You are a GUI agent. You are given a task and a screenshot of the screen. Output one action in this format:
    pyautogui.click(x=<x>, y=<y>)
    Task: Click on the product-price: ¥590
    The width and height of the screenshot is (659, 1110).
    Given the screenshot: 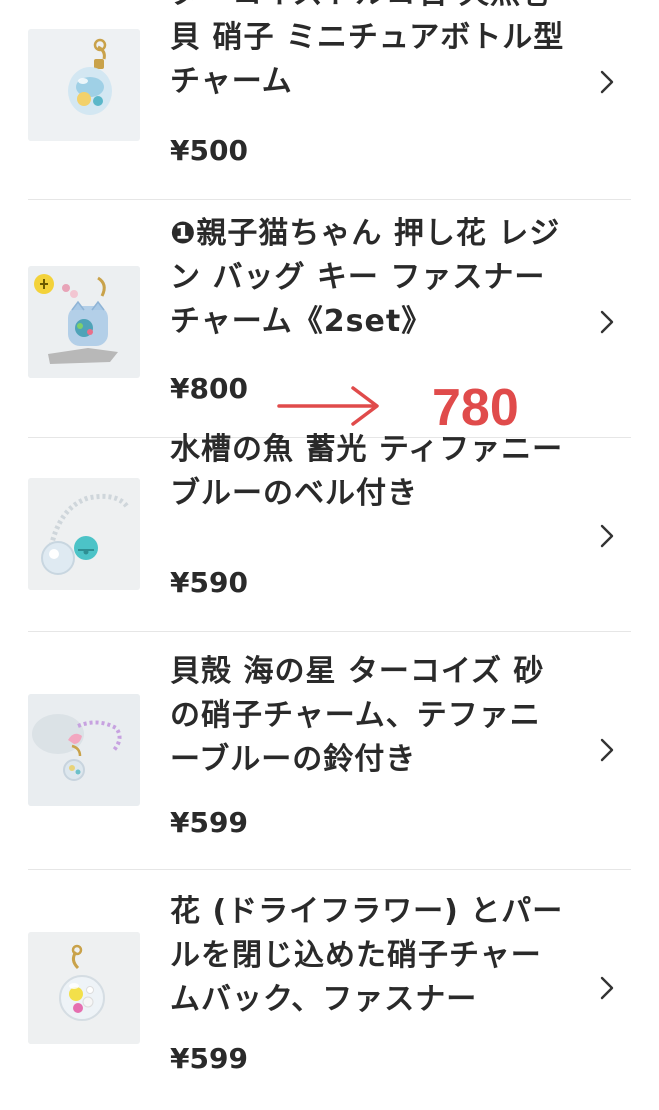 What is the action you would take?
    pyautogui.click(x=209, y=582)
    